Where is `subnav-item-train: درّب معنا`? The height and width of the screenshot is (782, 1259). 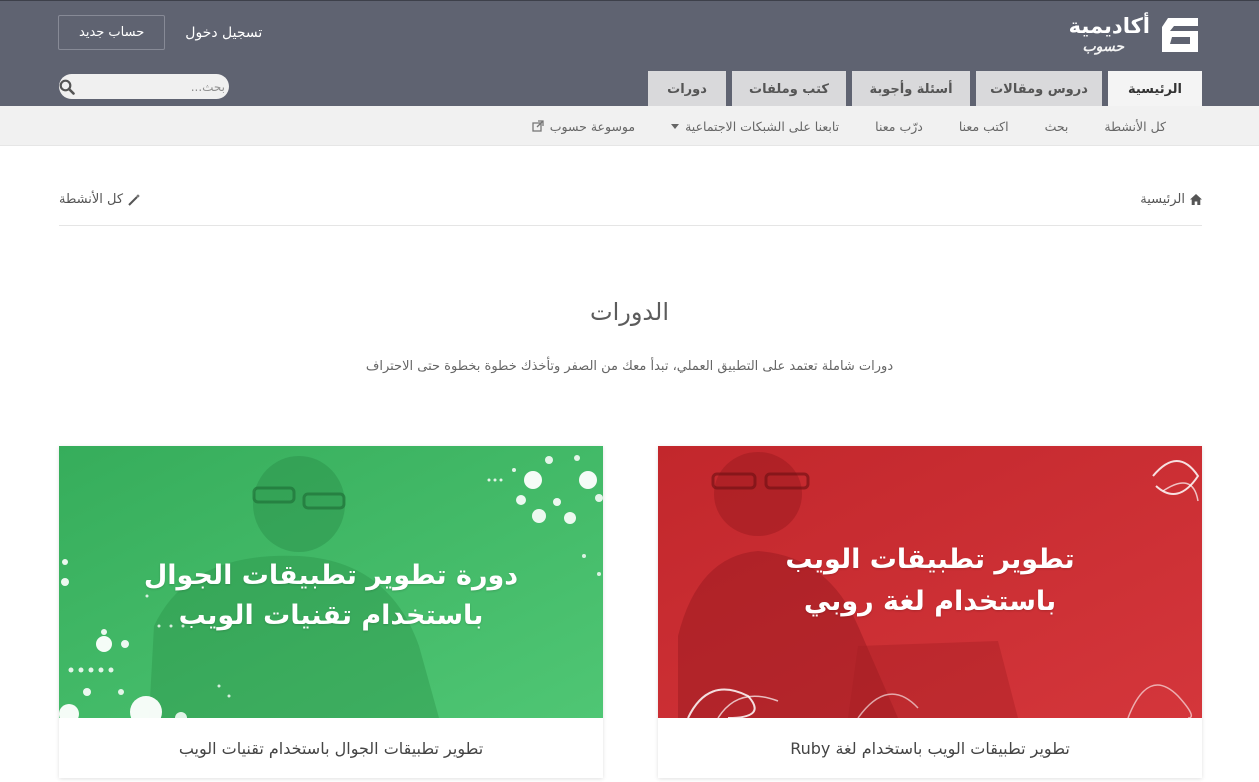 subnav-item-train: درّب معنا is located at coordinates (899, 126).